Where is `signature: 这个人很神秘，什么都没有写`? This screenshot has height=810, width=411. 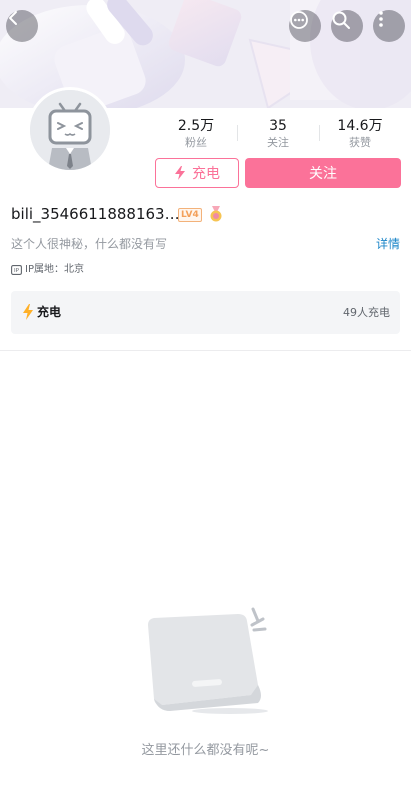
signature: 这个人很神秘，什么都没有写 is located at coordinates (89, 244).